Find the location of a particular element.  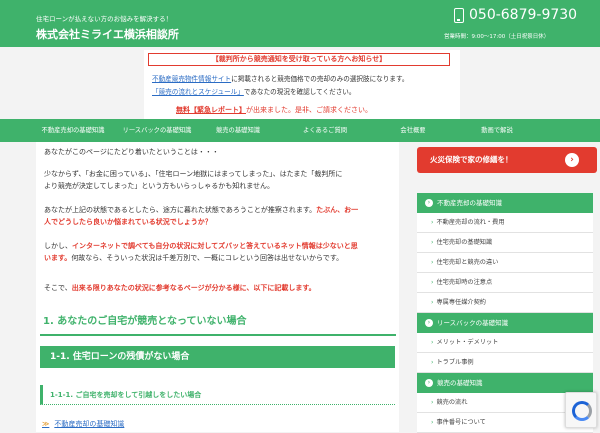

sale-basics-link-text: 不動産売却の基礎知識 is located at coordinates (89, 424).